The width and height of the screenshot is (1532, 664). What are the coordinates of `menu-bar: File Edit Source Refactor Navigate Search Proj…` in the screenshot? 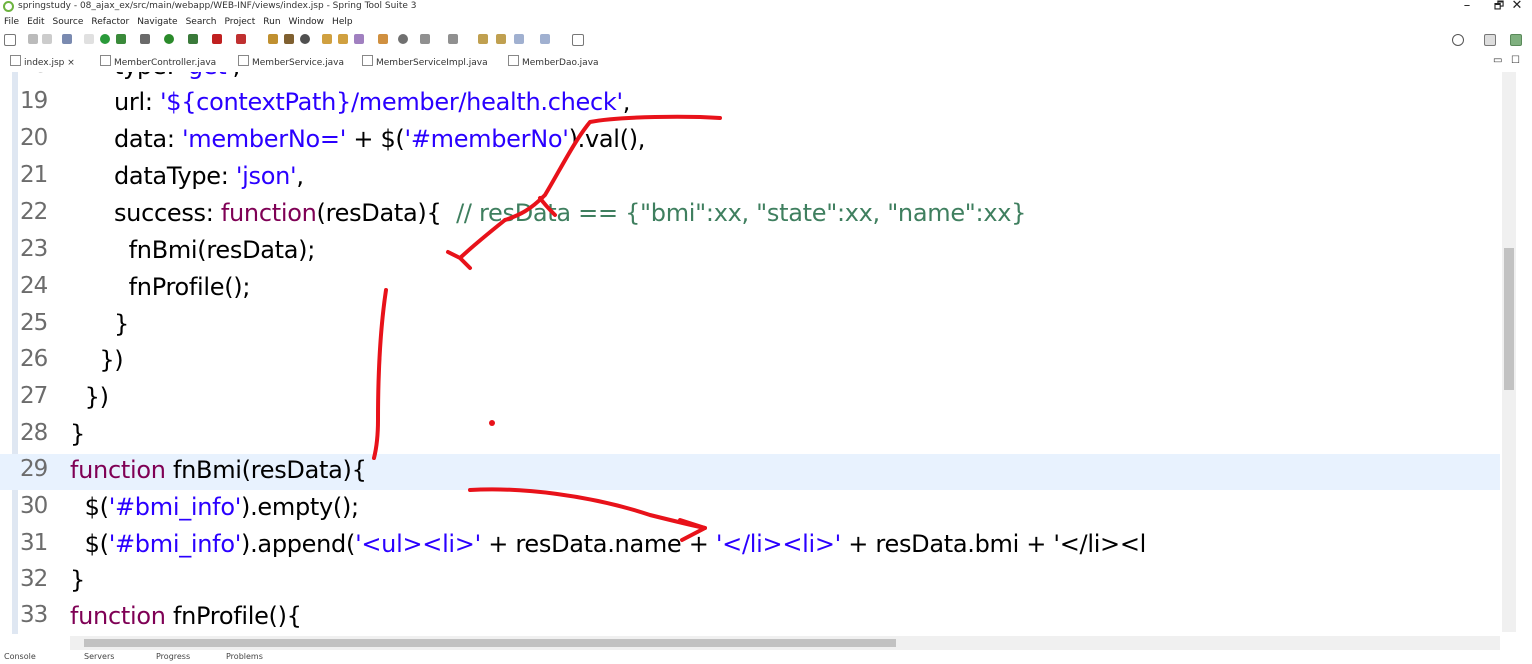 It's located at (766, 22).